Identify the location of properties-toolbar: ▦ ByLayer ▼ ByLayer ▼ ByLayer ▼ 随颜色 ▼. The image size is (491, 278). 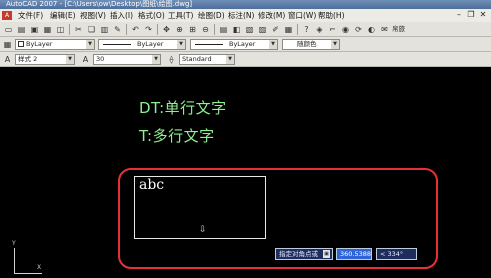
(245, 44).